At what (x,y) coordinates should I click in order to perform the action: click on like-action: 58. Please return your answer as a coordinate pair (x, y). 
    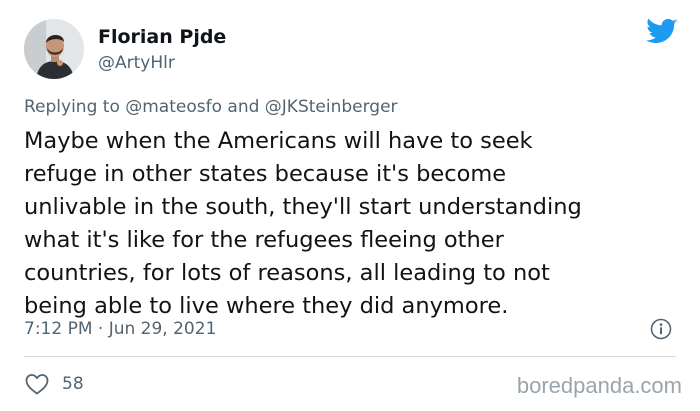
    Looking at the image, I should click on (54, 384).